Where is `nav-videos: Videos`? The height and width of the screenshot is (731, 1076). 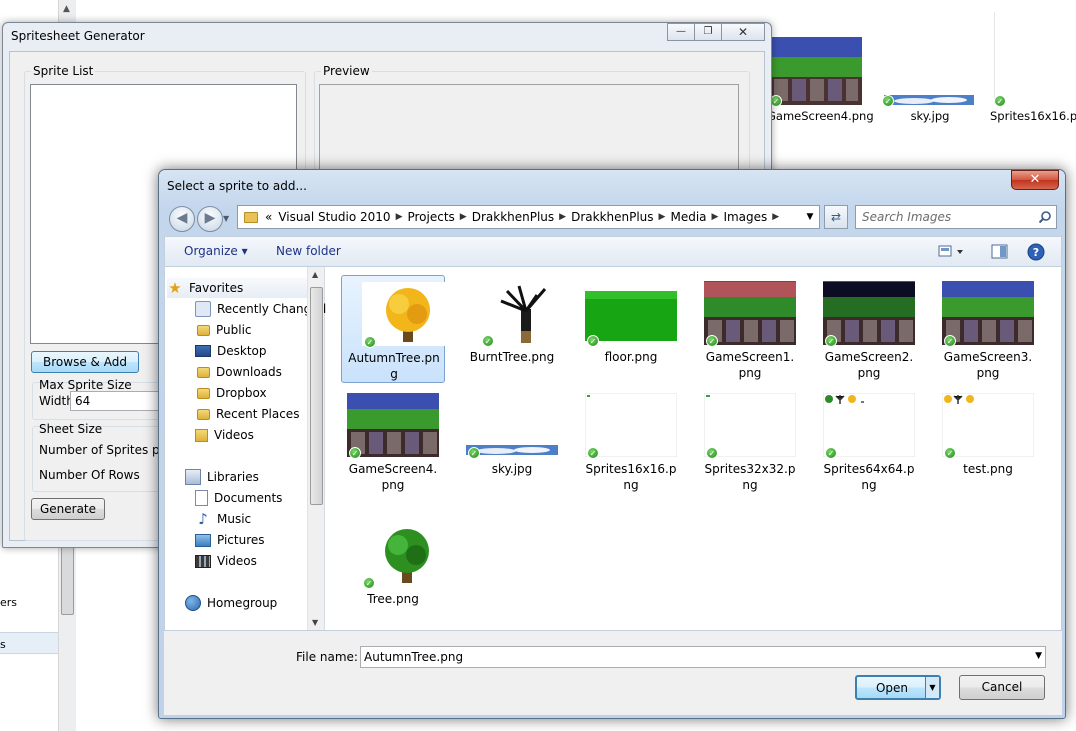 nav-videos: Videos is located at coordinates (224, 435).